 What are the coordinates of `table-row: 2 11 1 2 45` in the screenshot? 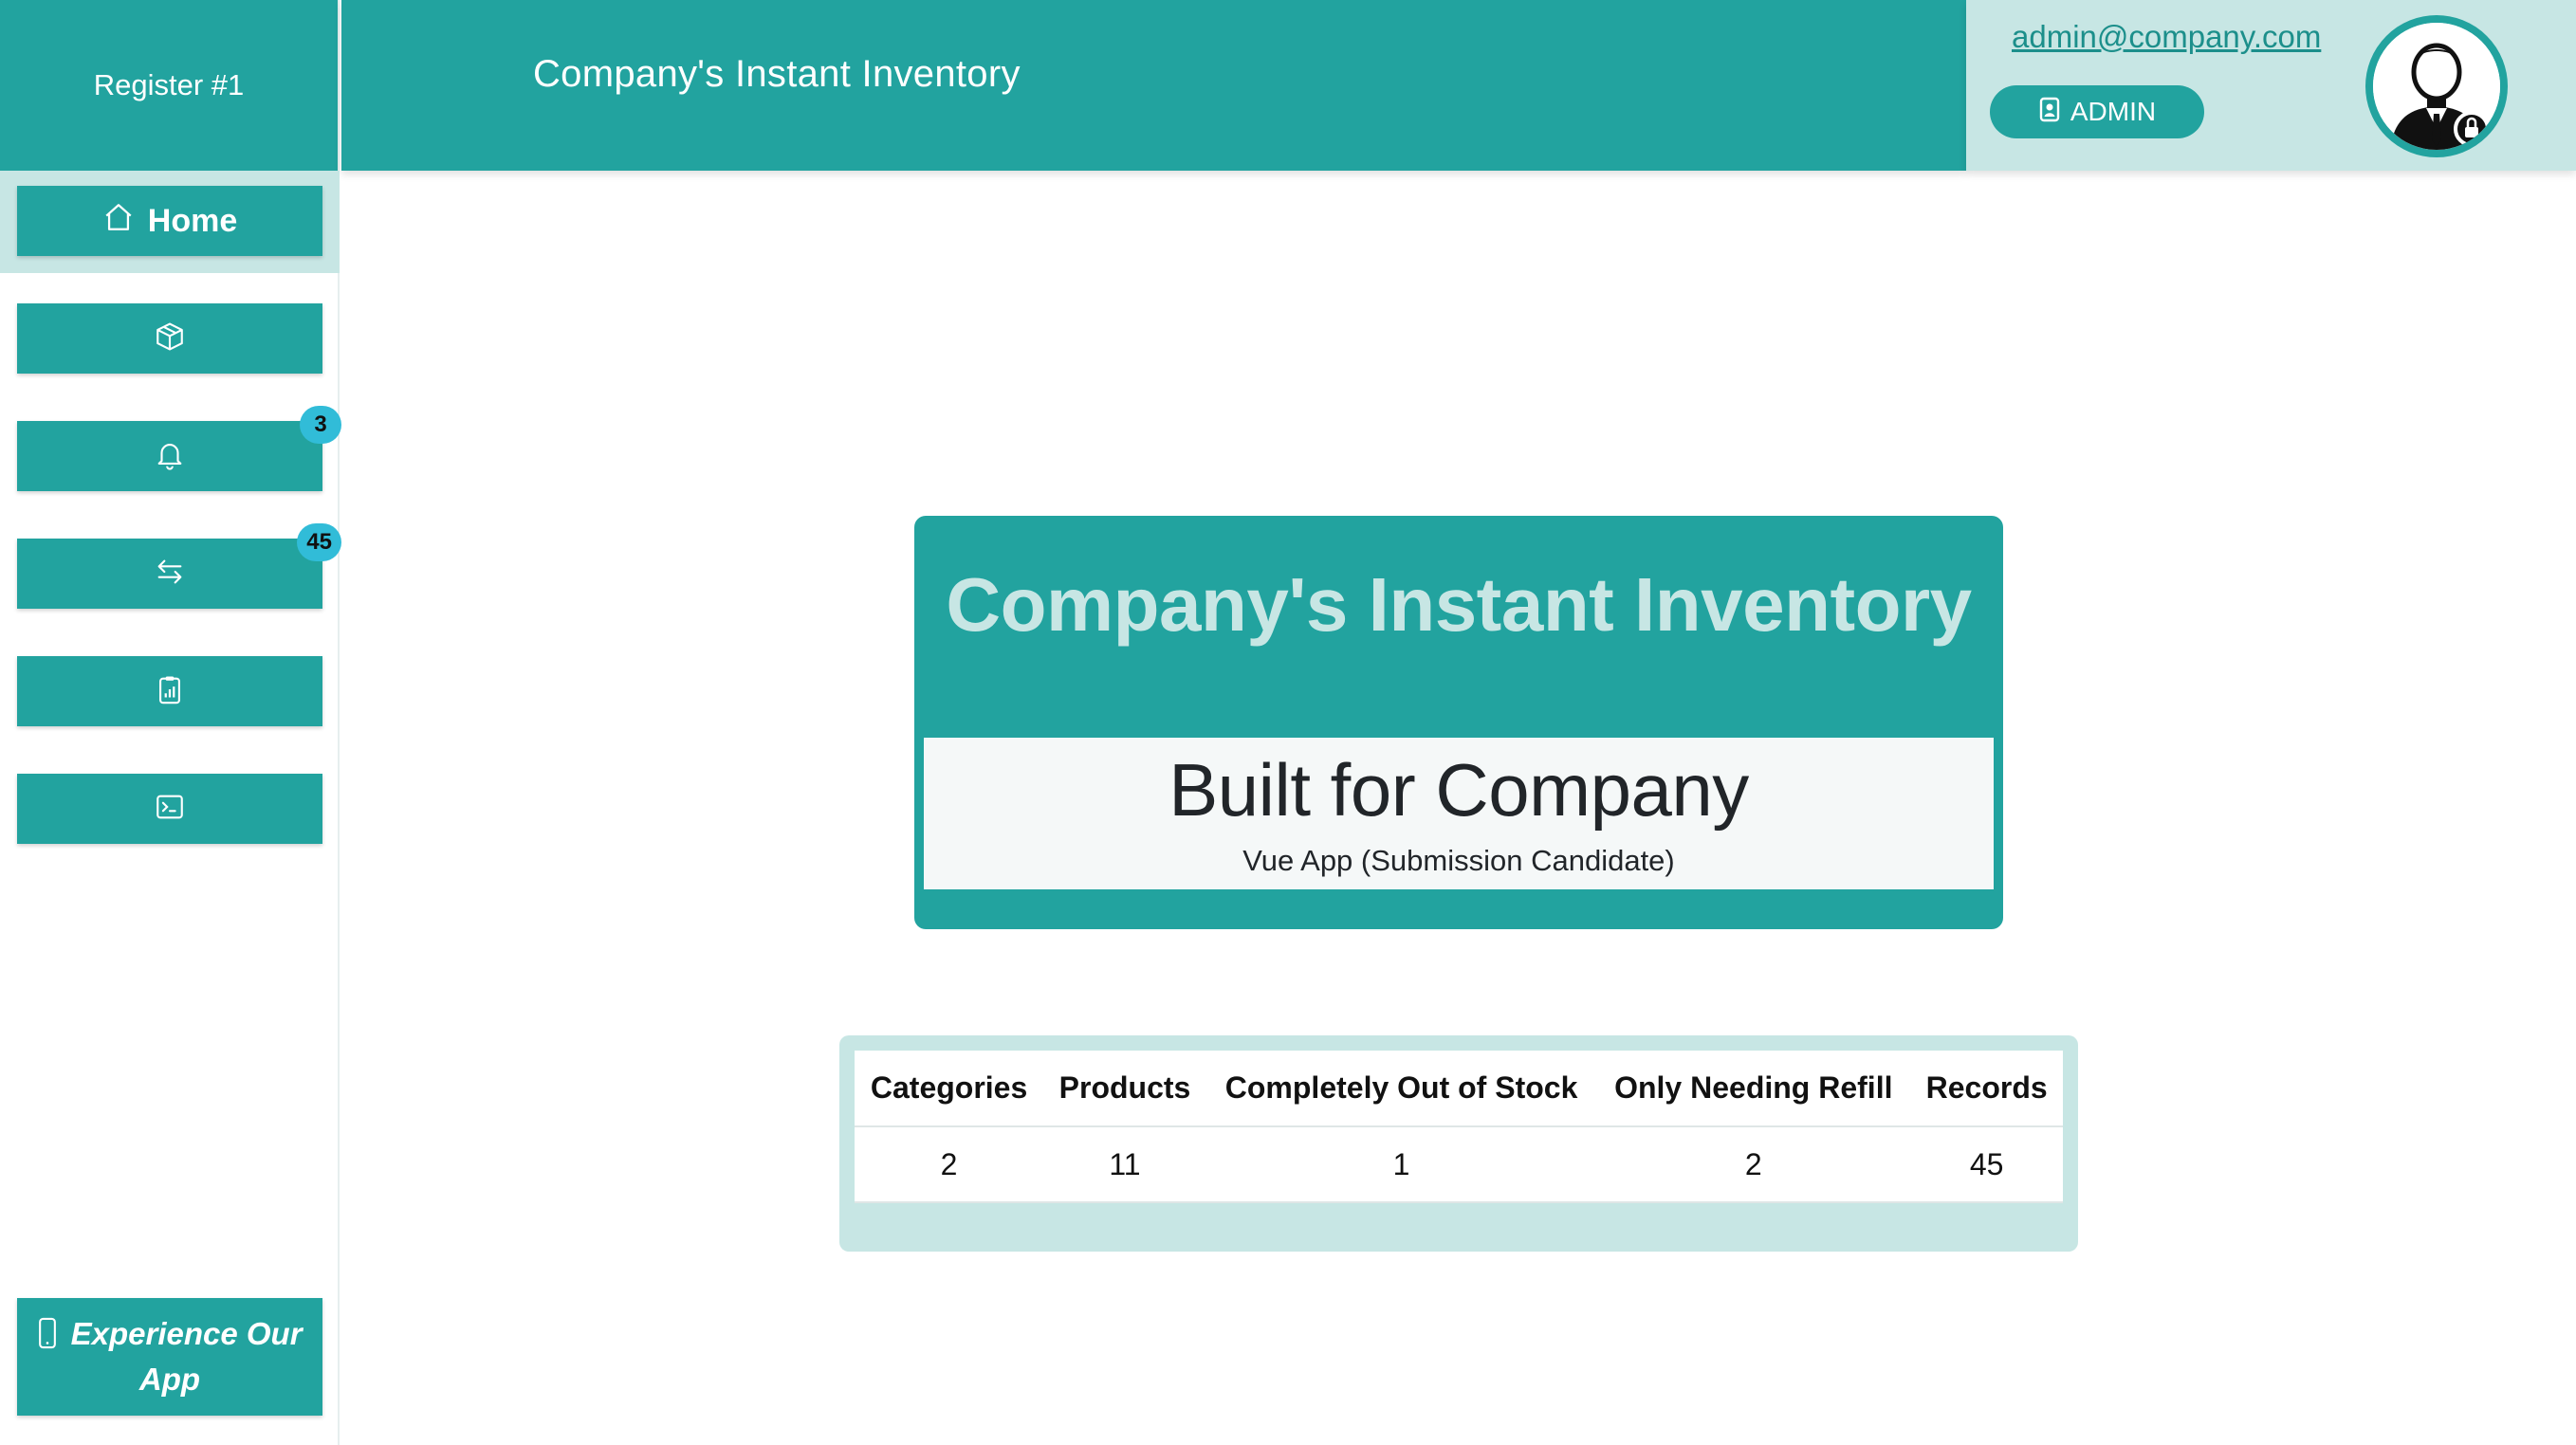 It's located at (1459, 1164).